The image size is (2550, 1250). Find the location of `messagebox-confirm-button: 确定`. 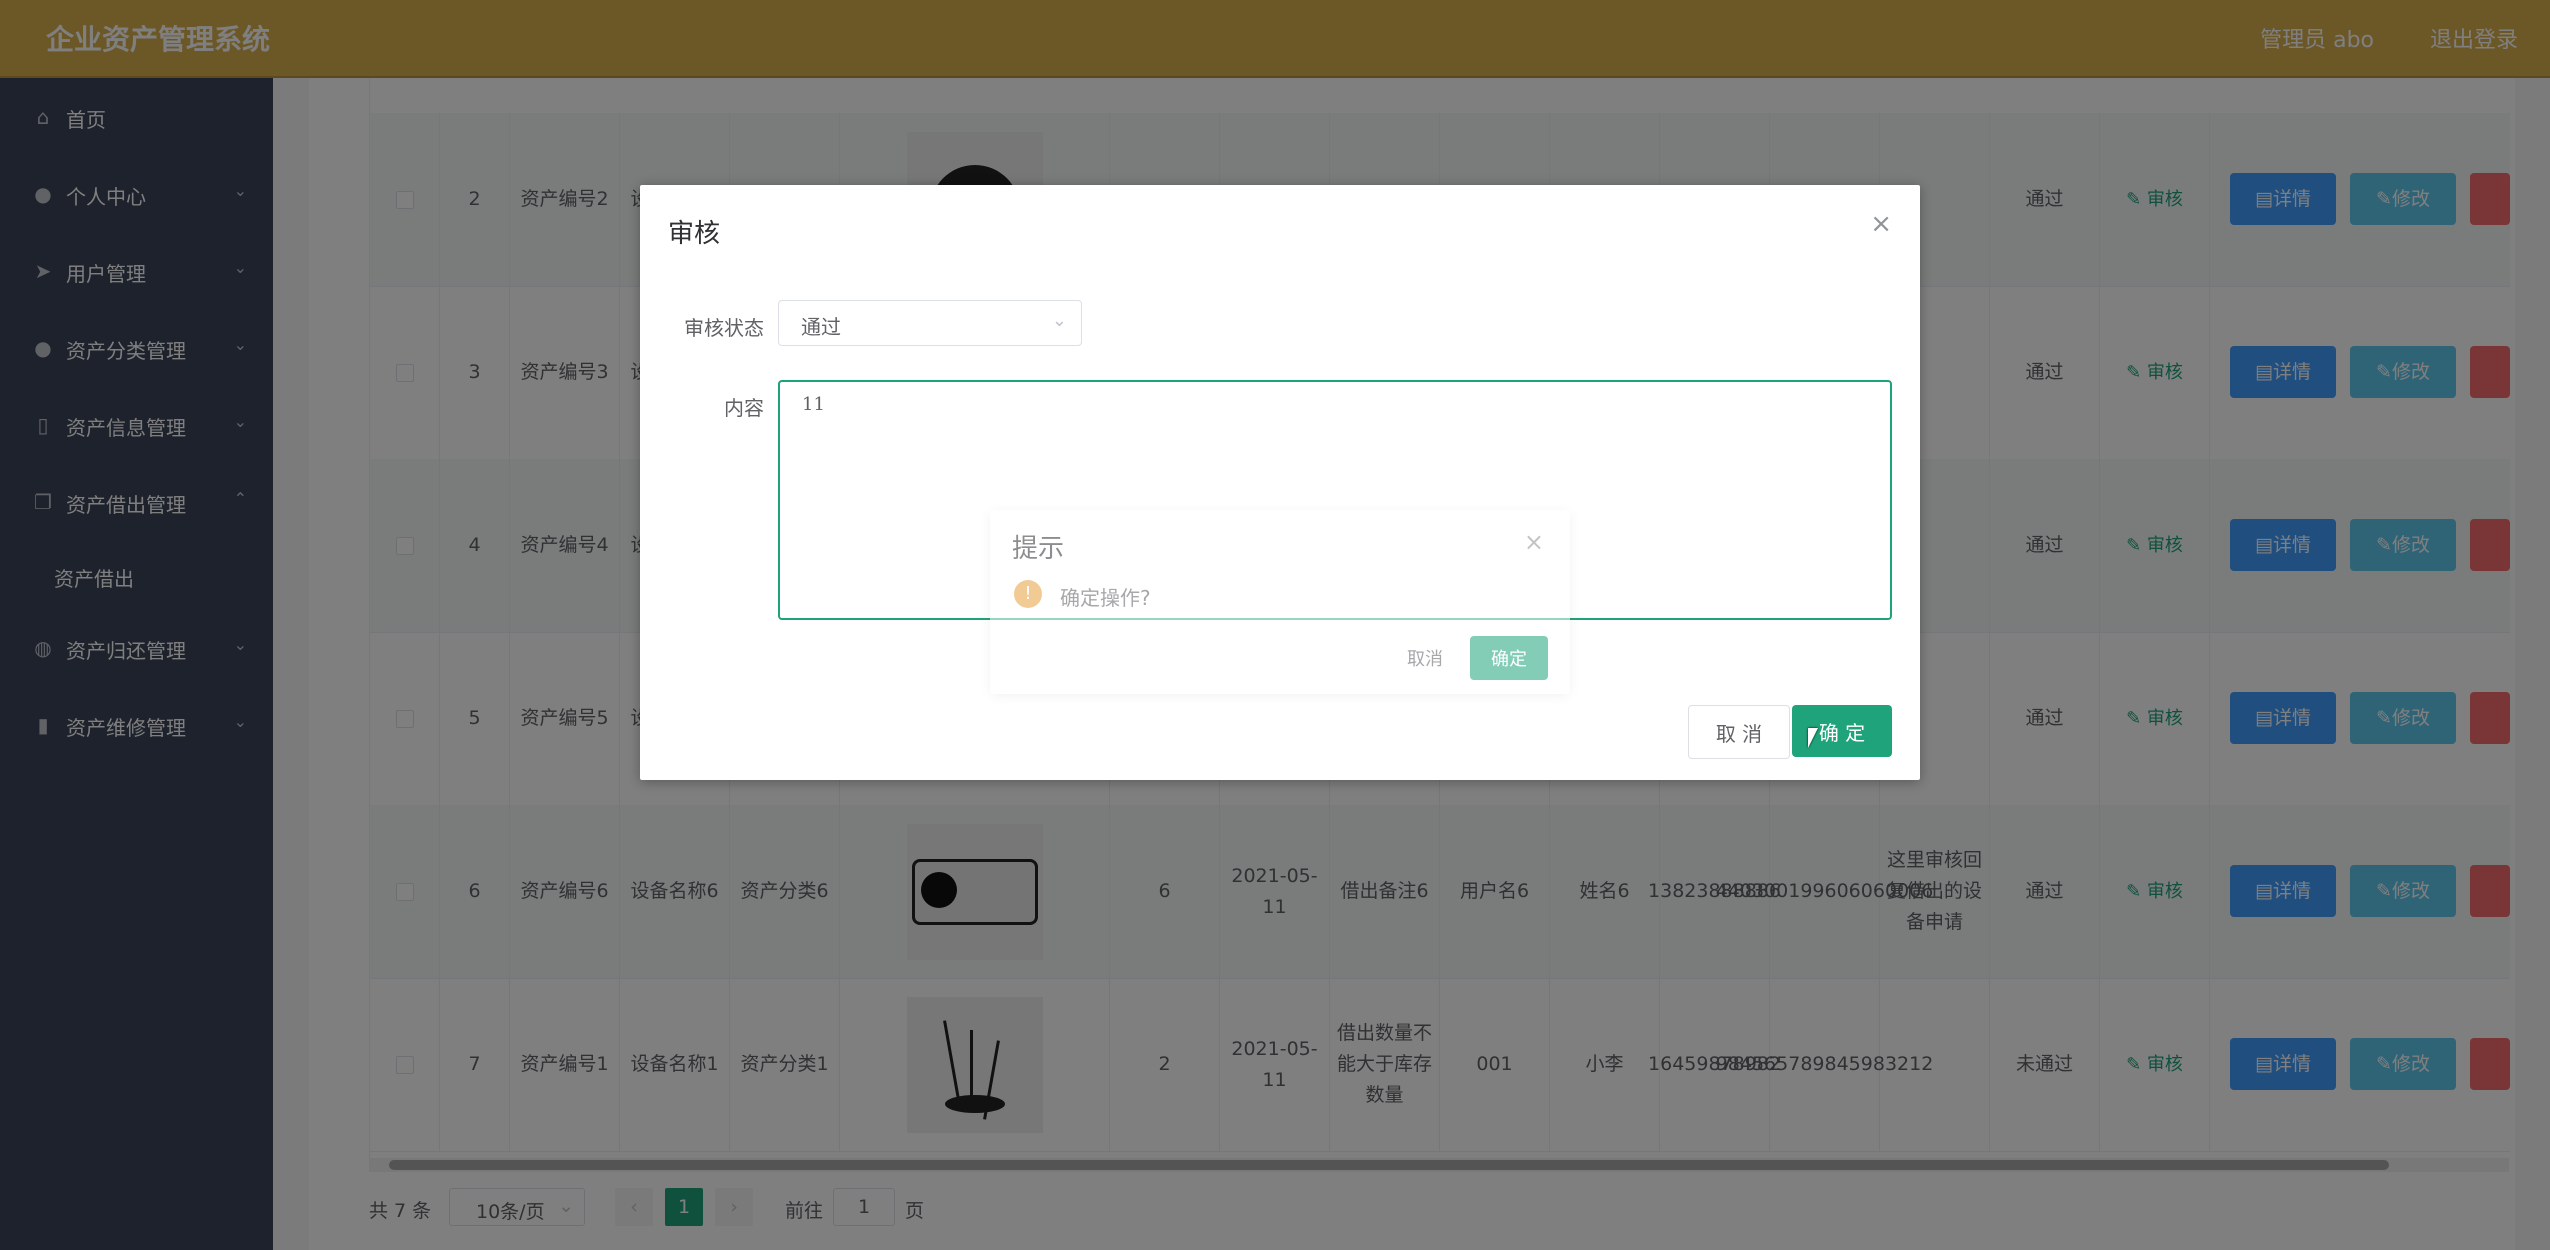

messagebox-confirm-button: 确定 is located at coordinates (1509, 658).